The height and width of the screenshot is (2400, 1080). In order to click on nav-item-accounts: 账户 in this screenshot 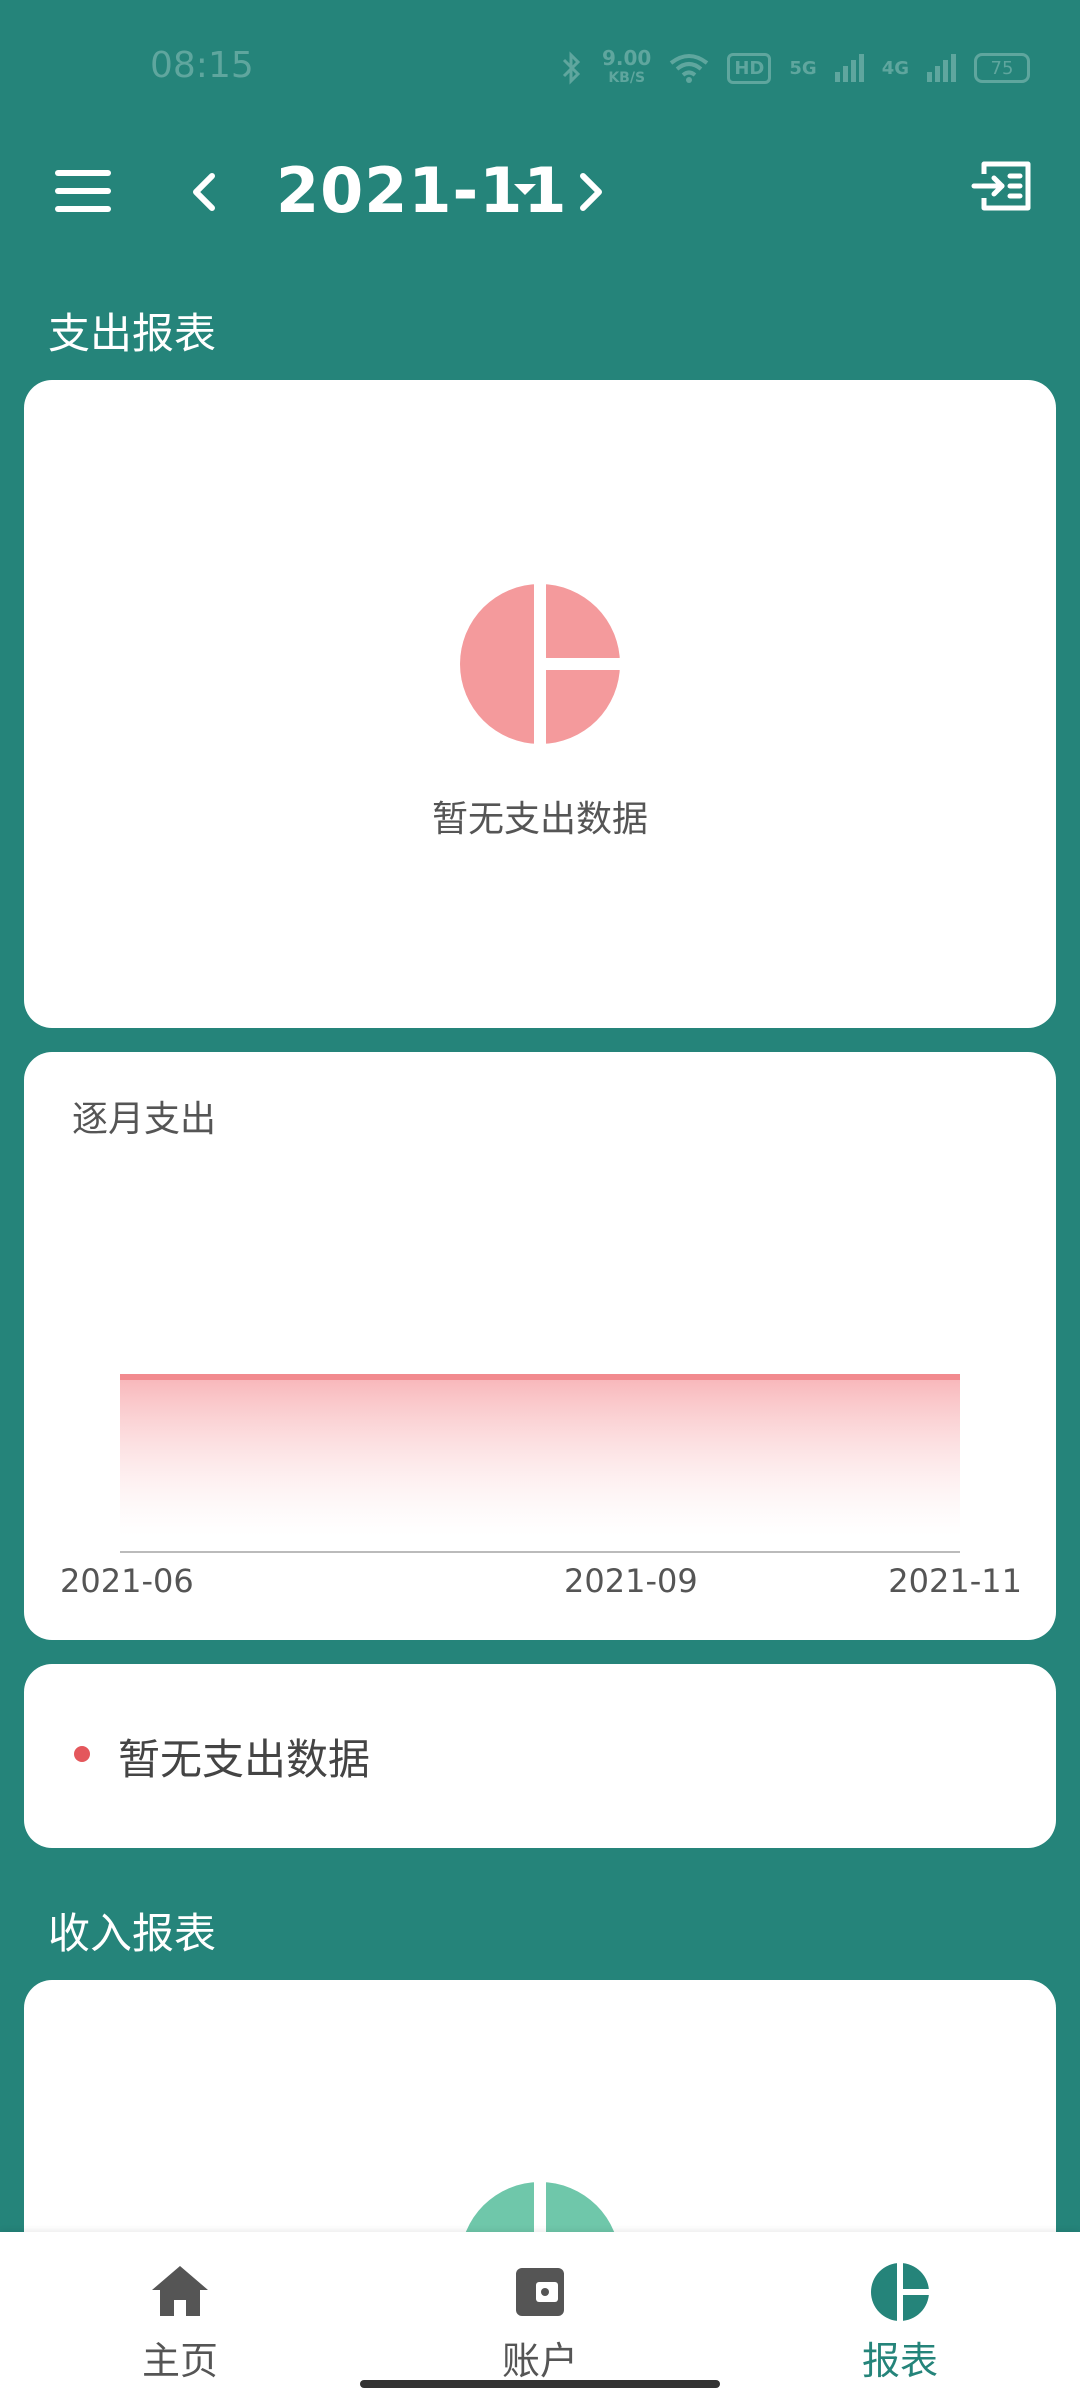, I will do `click(540, 2316)`.